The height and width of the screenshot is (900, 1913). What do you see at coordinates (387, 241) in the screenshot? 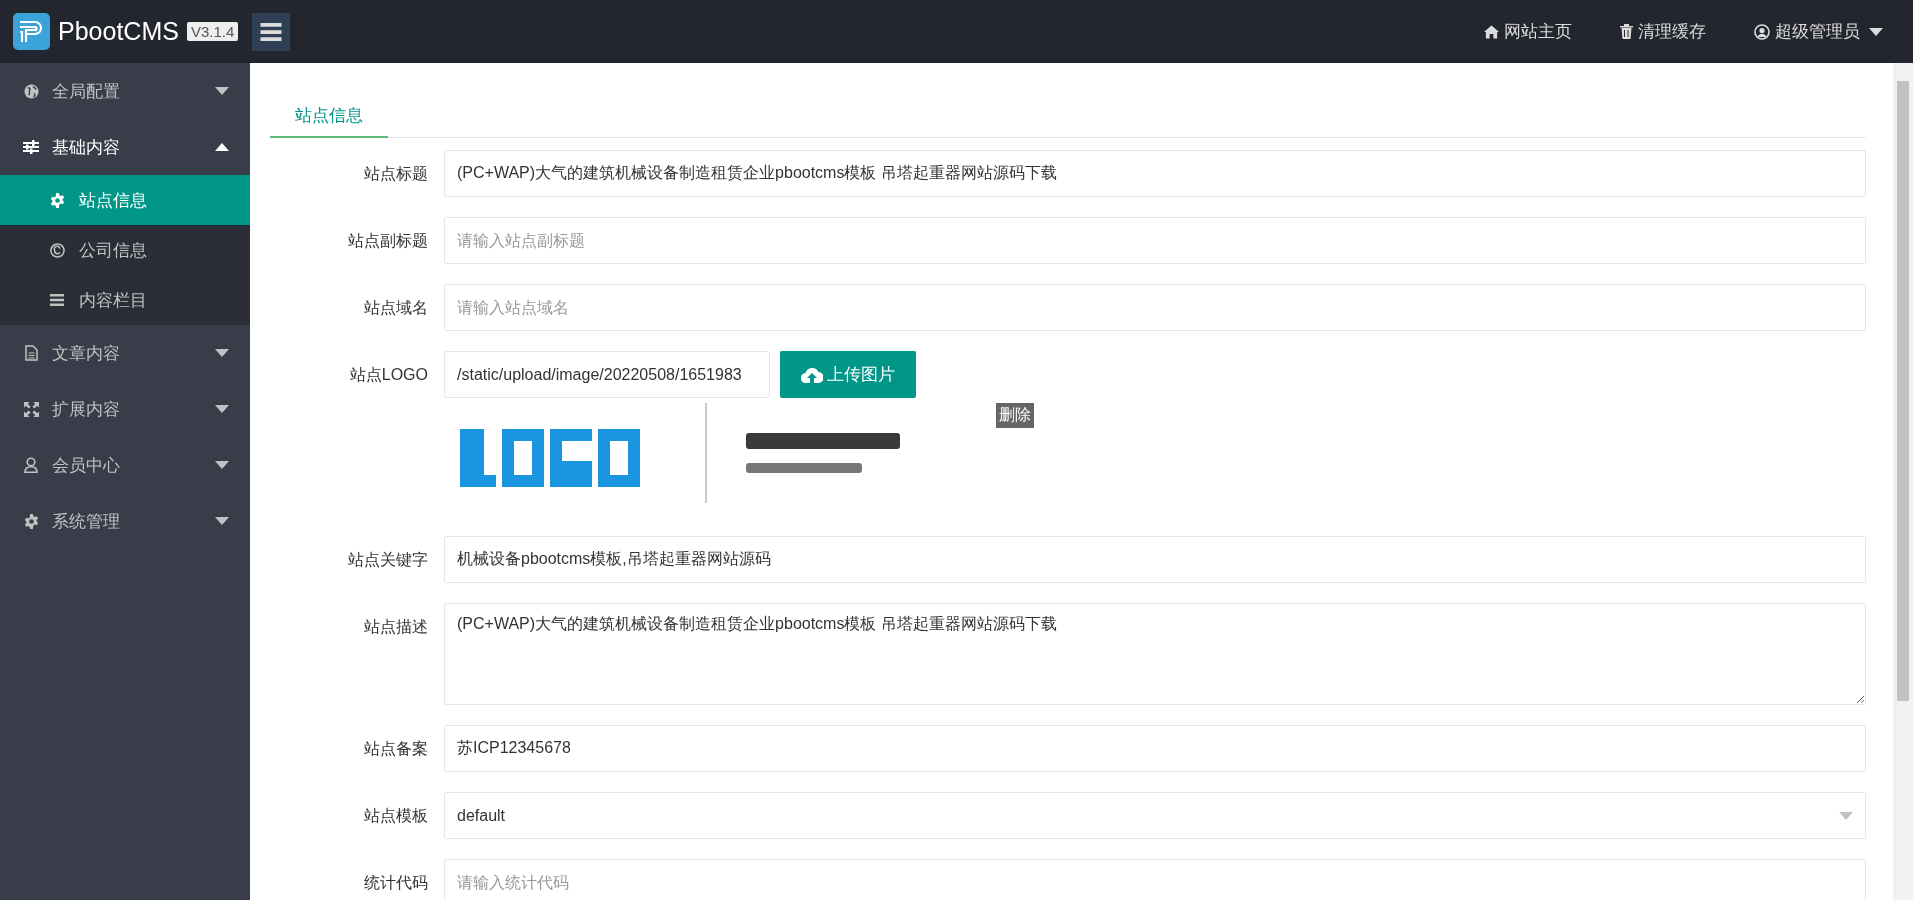
I see `field-label: 站点副标题` at bounding box center [387, 241].